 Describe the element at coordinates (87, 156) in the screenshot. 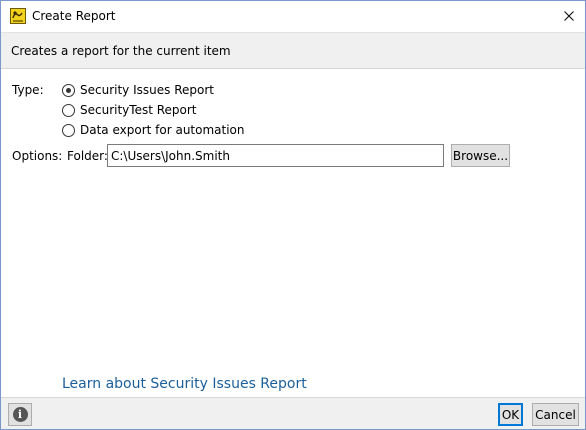

I see `folder-label: Folder:` at that location.